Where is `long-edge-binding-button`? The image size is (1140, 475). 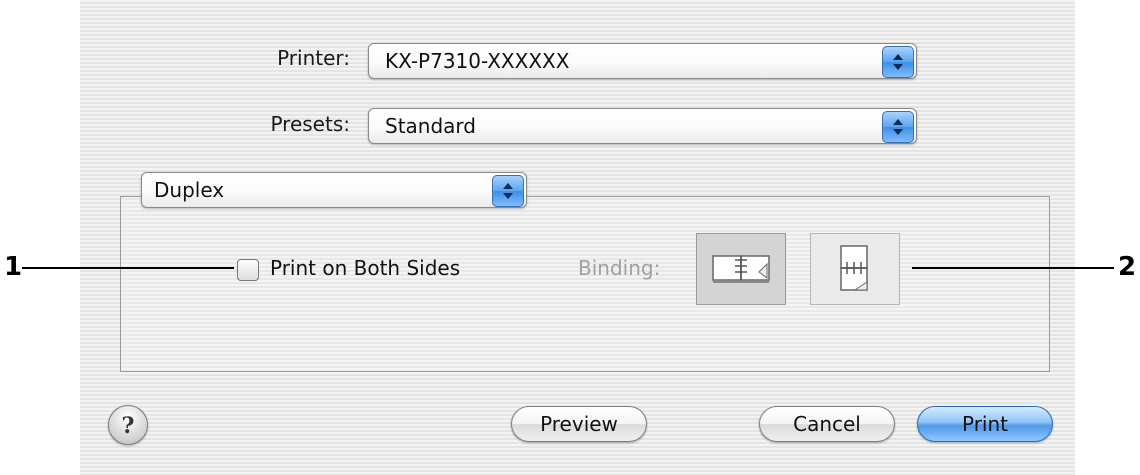 long-edge-binding-button is located at coordinates (741, 269).